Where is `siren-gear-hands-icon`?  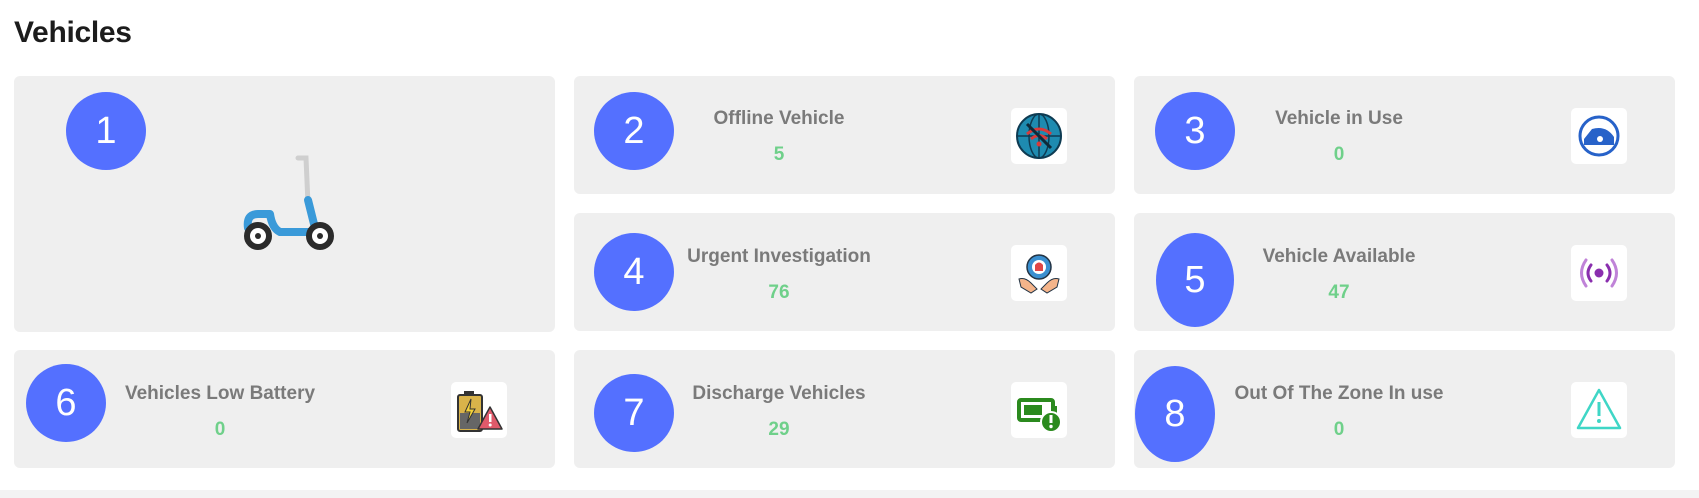
siren-gear-hands-icon is located at coordinates (1039, 274).